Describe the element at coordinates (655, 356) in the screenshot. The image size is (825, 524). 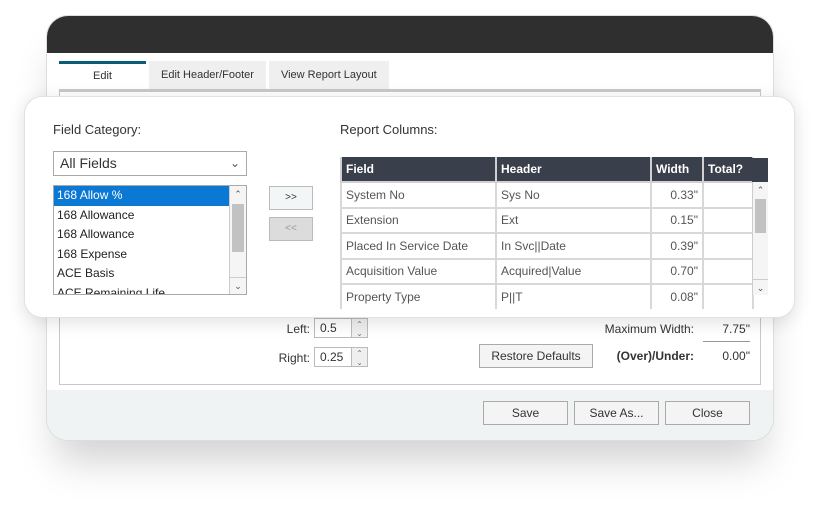
I see `over-under-label: (Over)/Under:` at that location.